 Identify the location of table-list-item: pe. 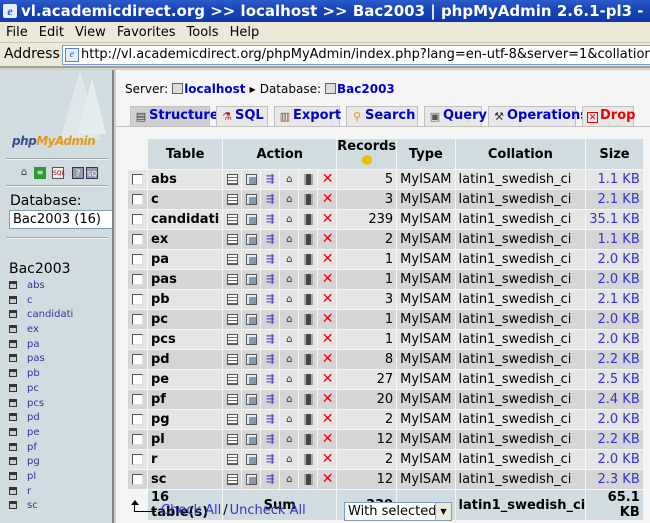
(41, 433).